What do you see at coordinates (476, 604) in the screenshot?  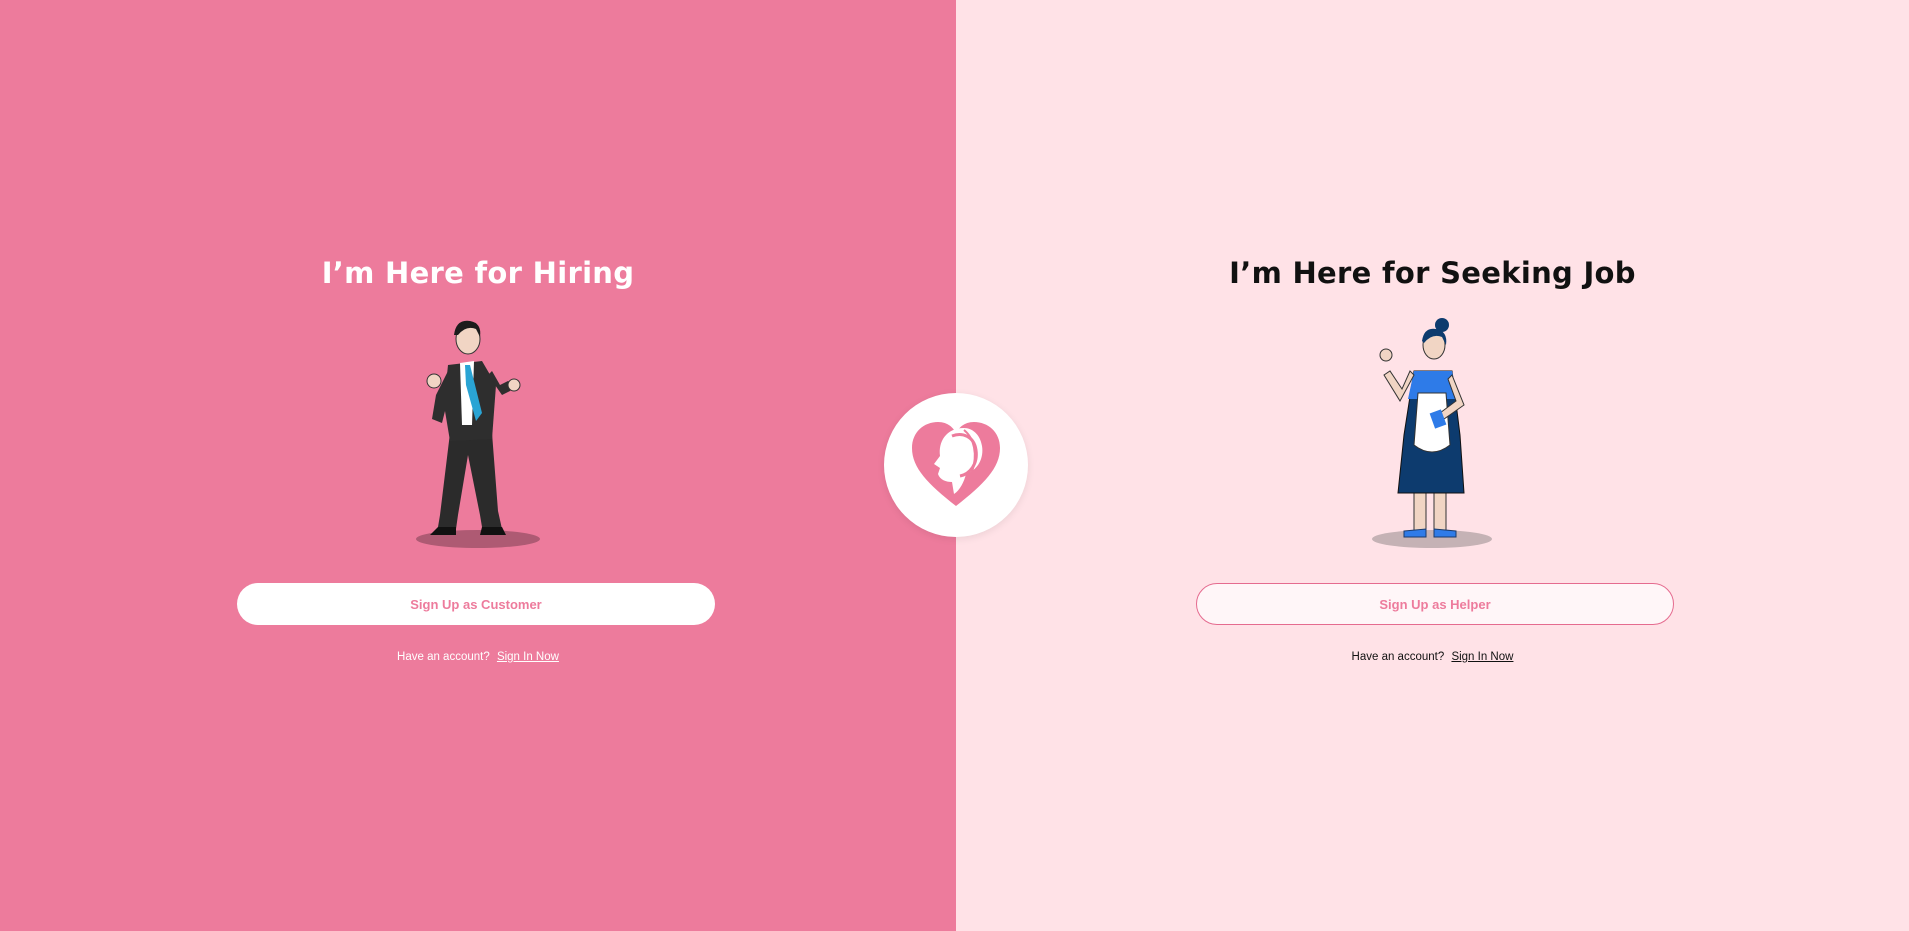 I see `signup-customer-button: Sign Up as Customer` at bounding box center [476, 604].